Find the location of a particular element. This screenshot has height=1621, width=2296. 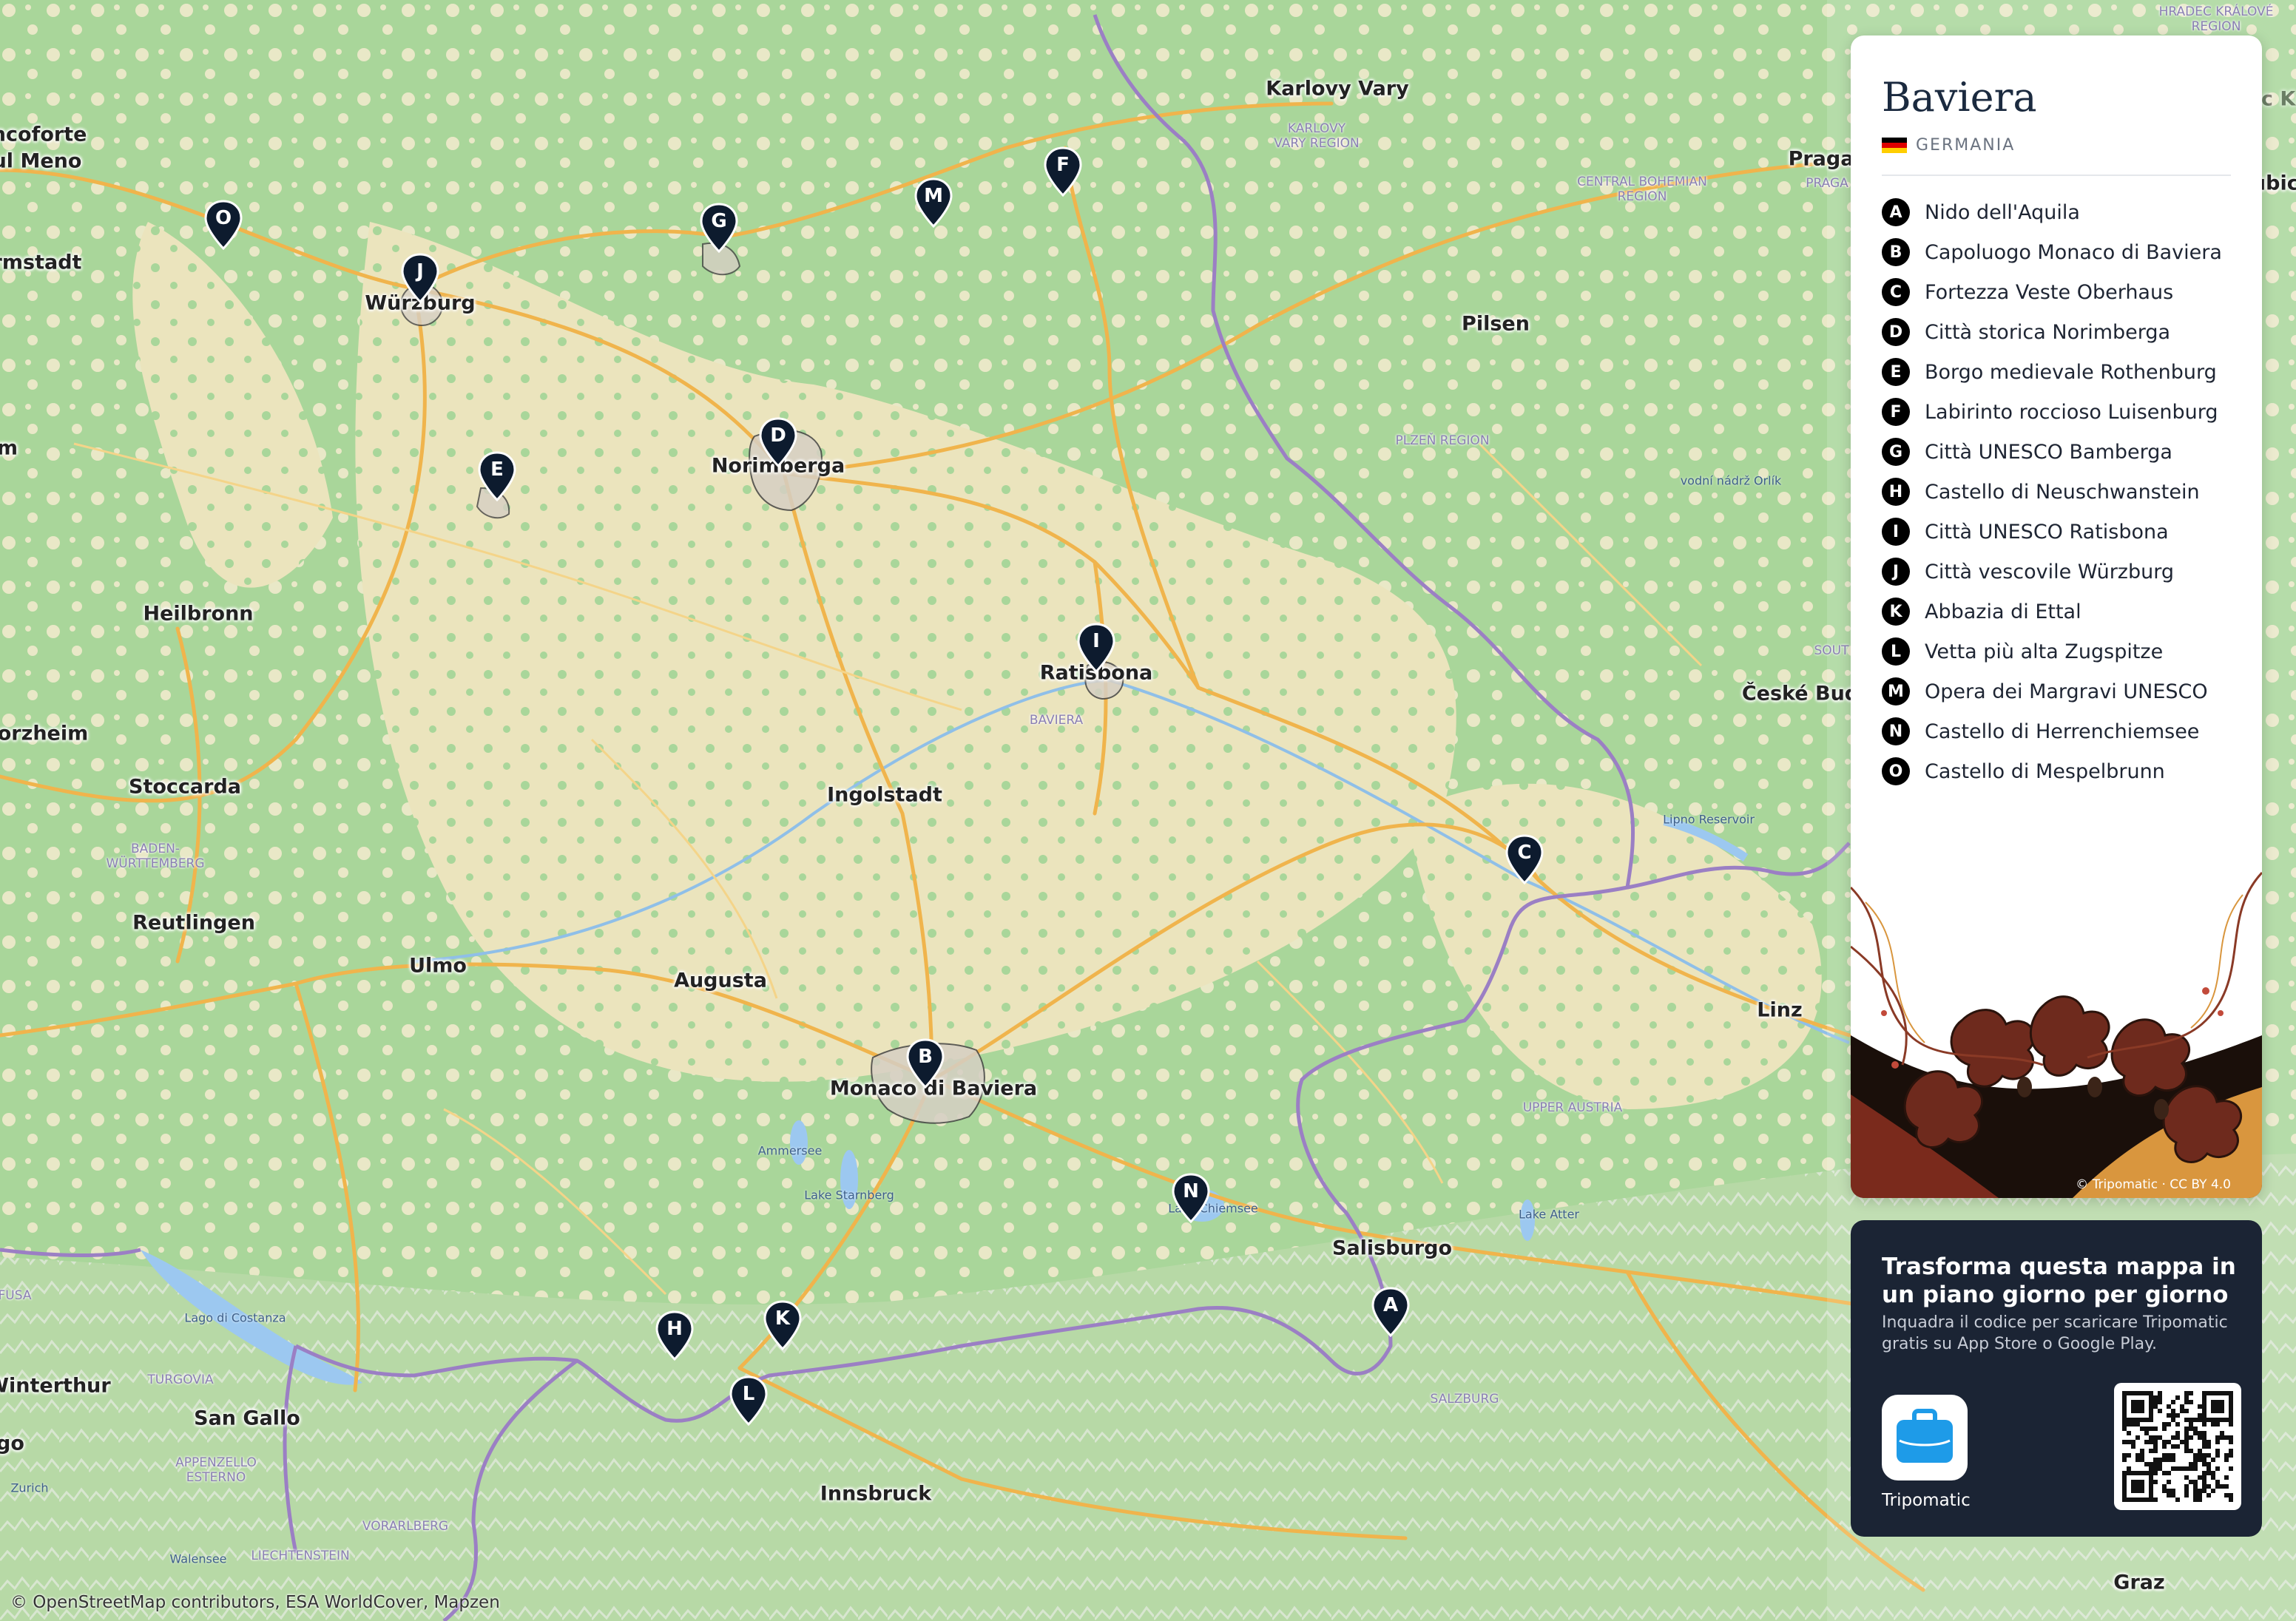

poi-letter-badge: E is located at coordinates (1896, 372).